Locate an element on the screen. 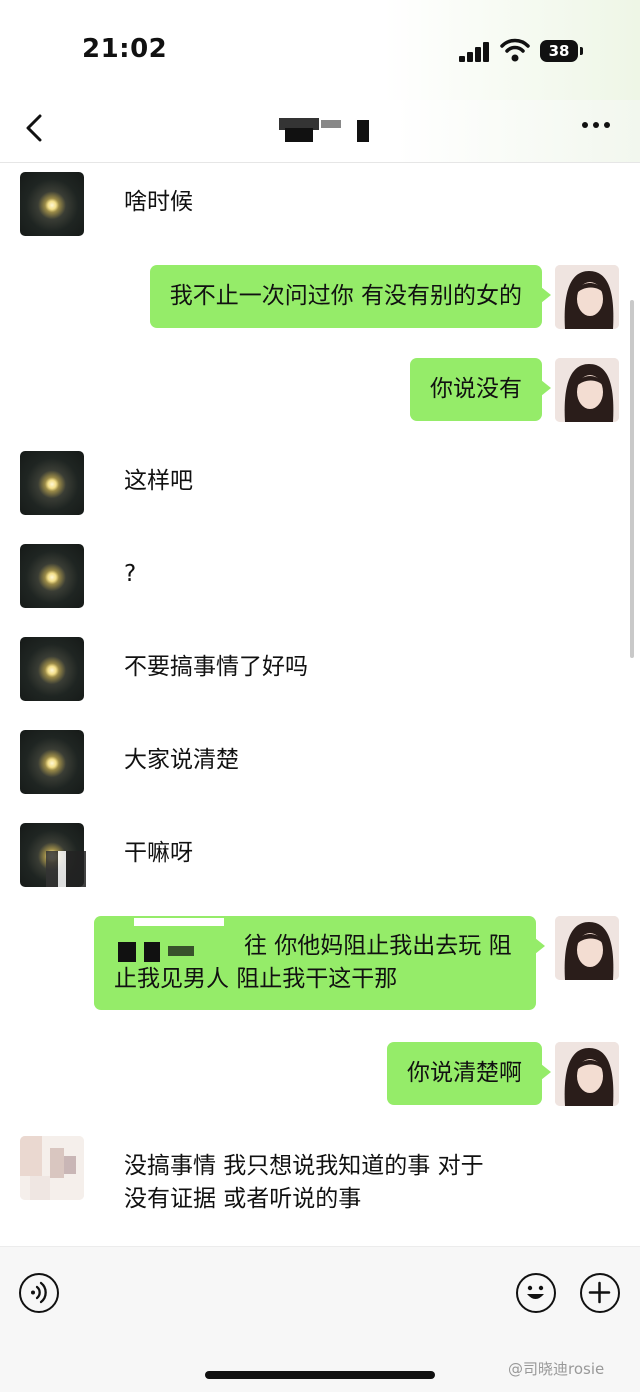  signal-icon is located at coordinates (475, 52).